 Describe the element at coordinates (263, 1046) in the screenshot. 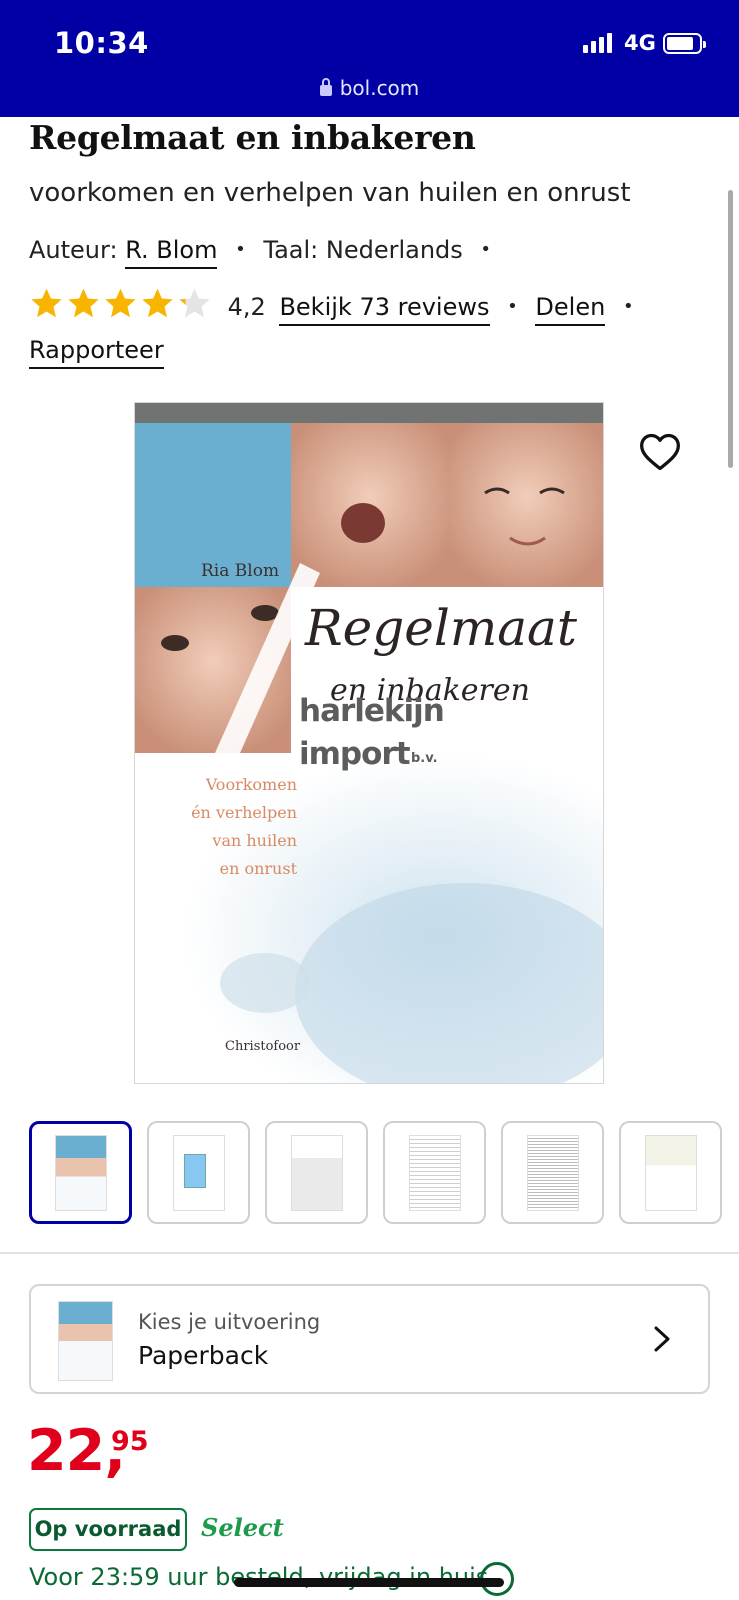

I see `cover-publisher: Christofoor` at that location.